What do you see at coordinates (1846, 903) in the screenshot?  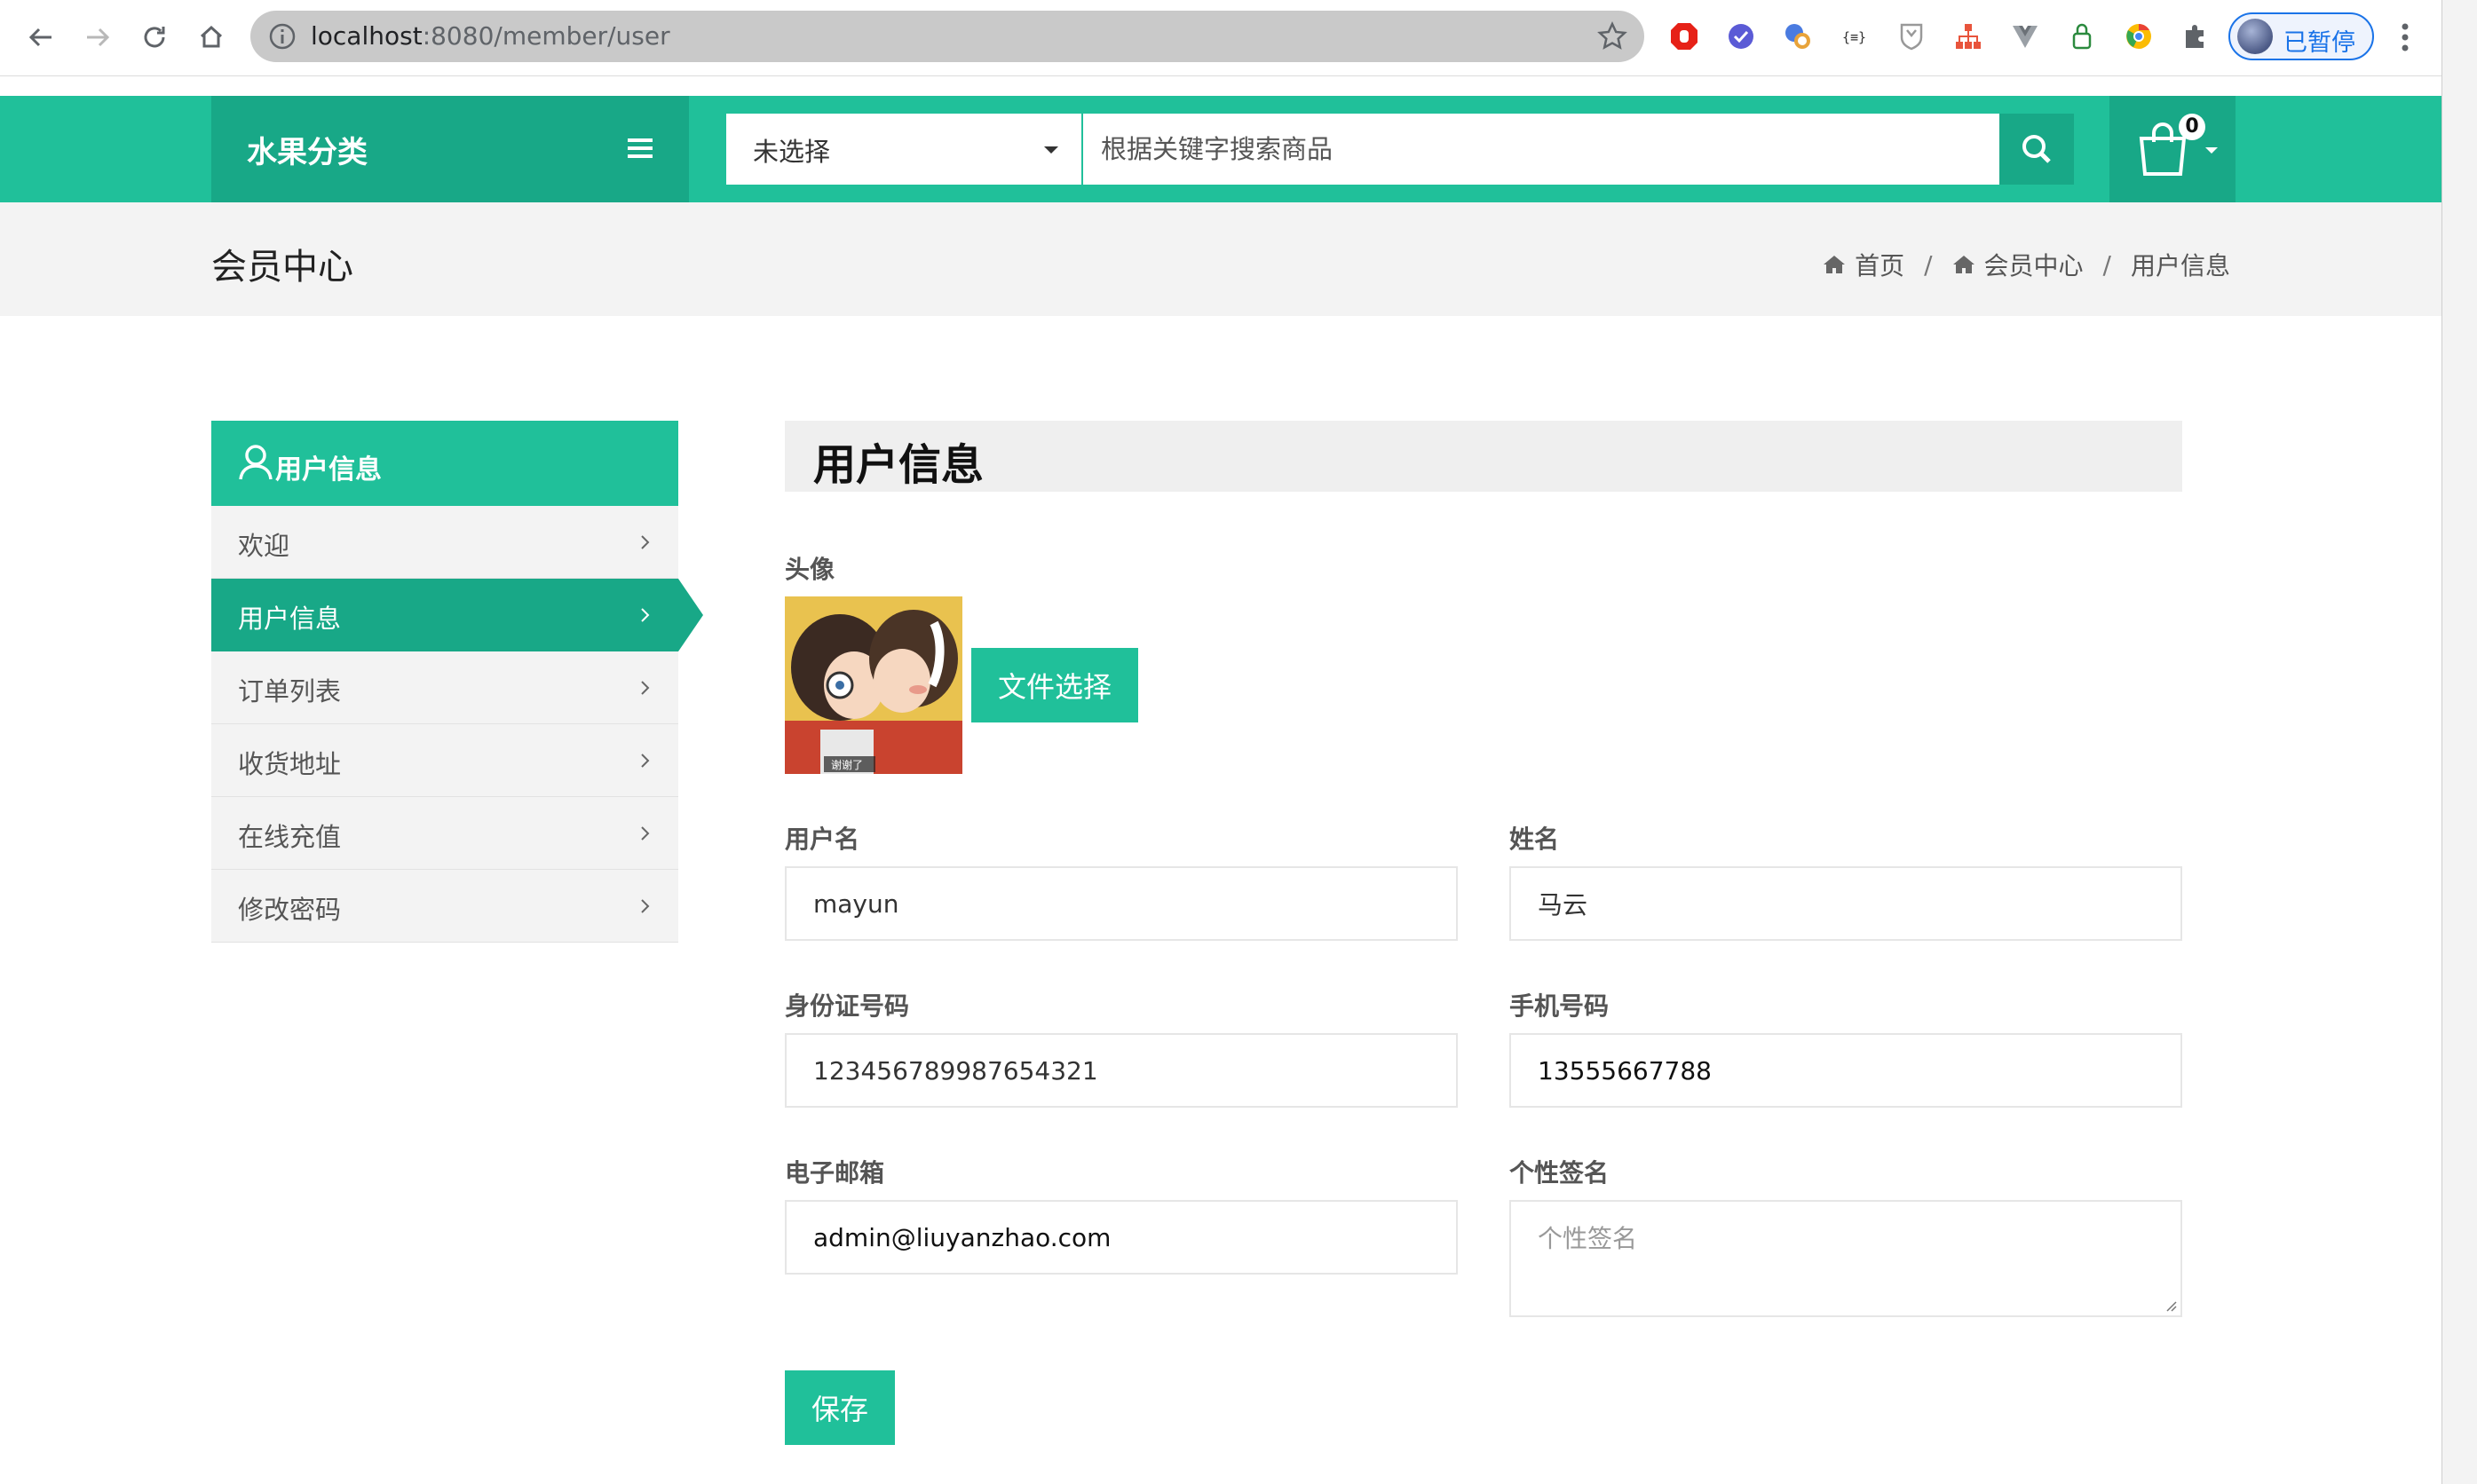 I see `realname-field: 马云` at bounding box center [1846, 903].